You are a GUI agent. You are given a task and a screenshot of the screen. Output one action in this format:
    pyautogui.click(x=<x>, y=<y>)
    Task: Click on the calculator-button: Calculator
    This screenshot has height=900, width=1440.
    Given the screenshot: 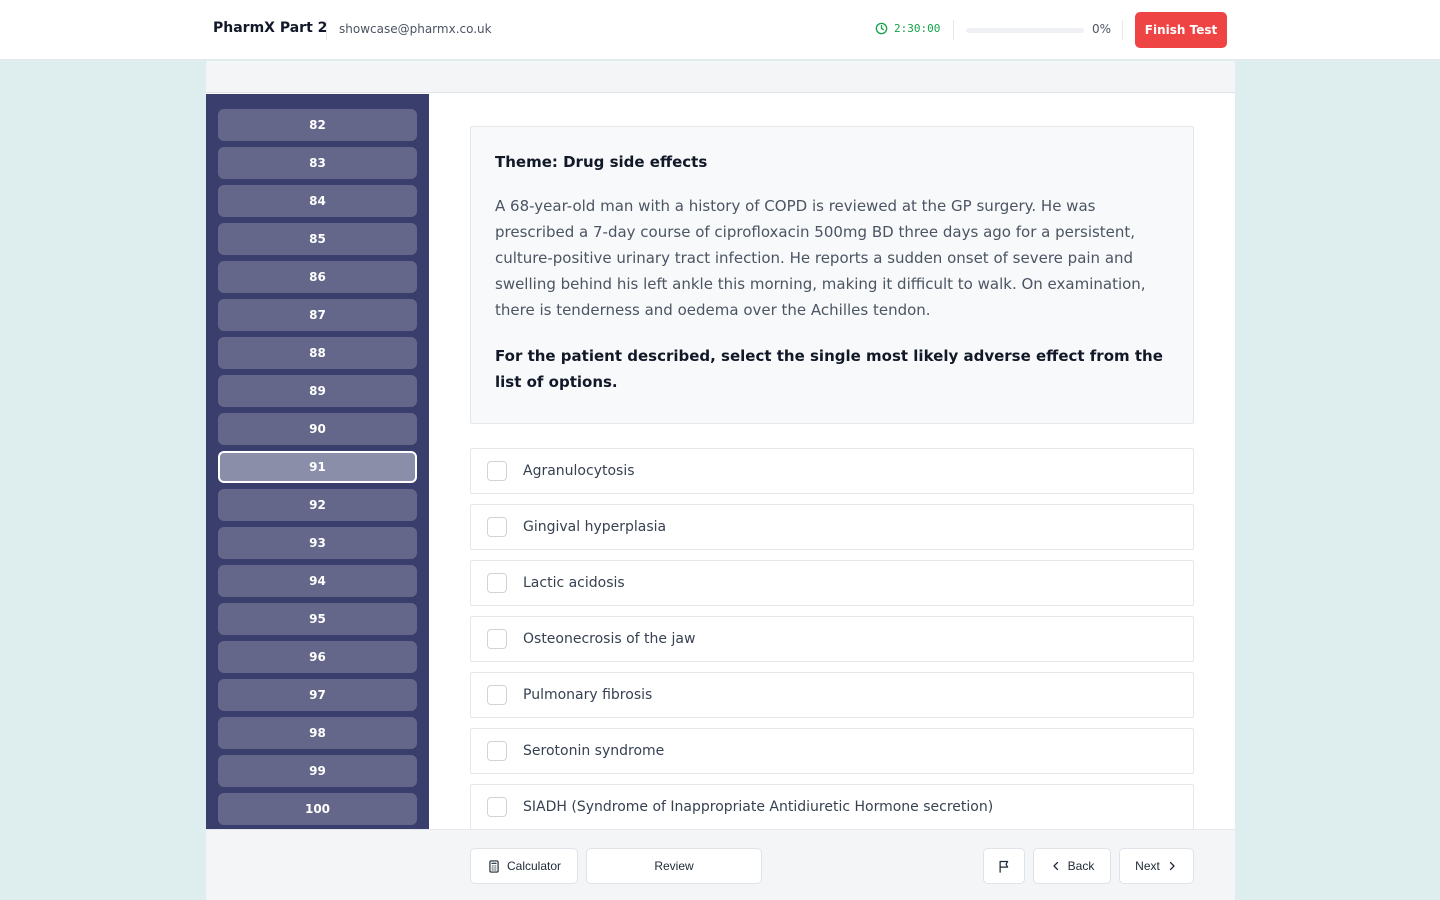 What is the action you would take?
    pyautogui.click(x=524, y=866)
    